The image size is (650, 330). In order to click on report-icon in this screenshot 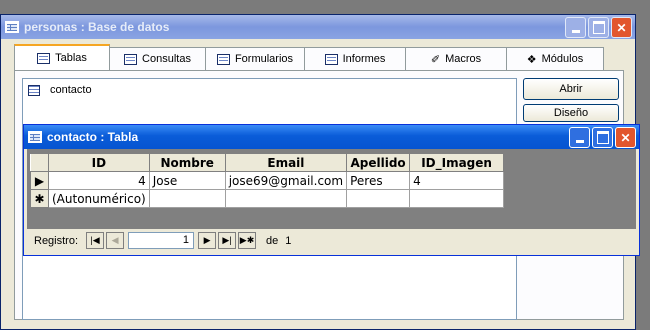, I will do `click(331, 59)`.